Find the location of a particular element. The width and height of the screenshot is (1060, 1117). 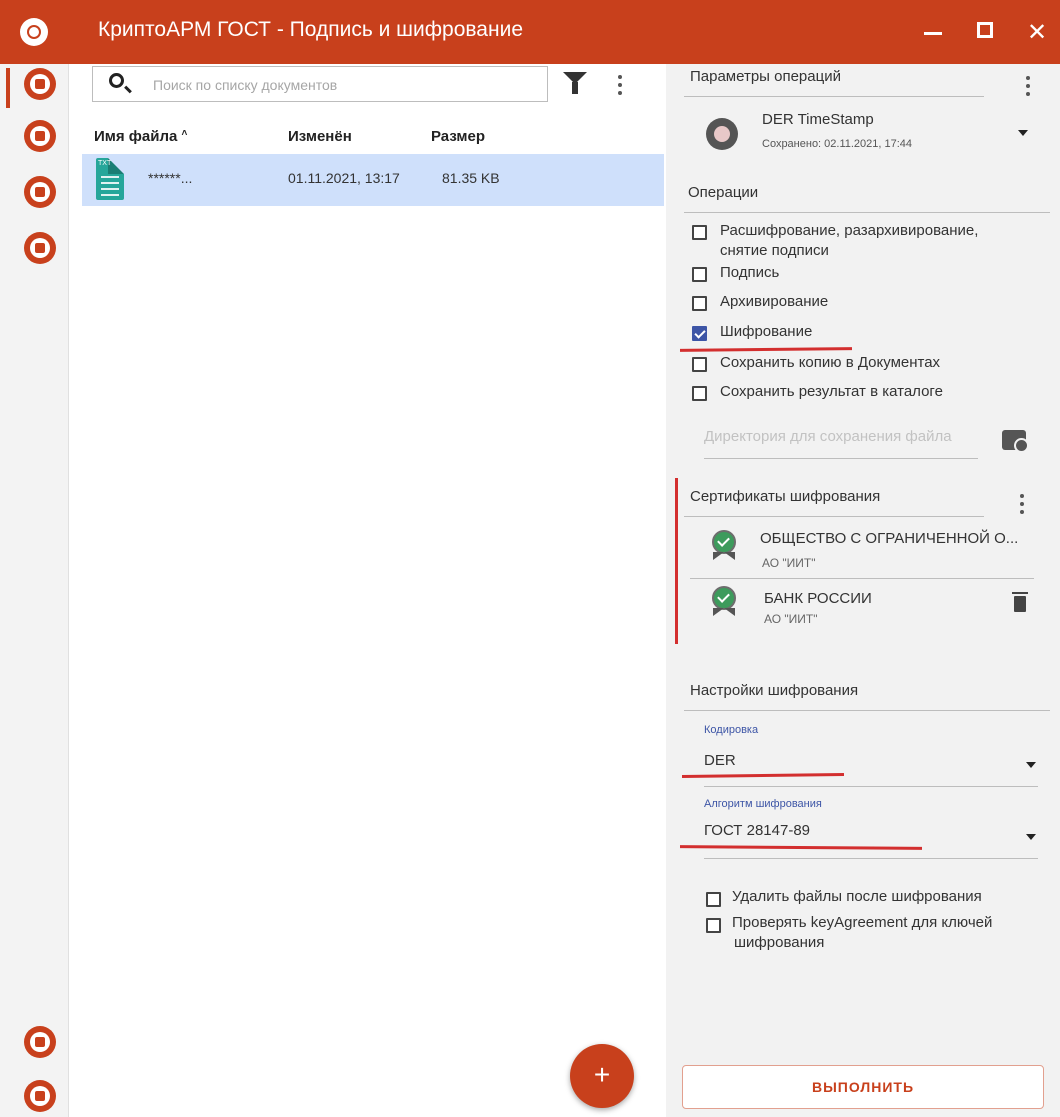

column-header-modified: Изменён is located at coordinates (320, 136).